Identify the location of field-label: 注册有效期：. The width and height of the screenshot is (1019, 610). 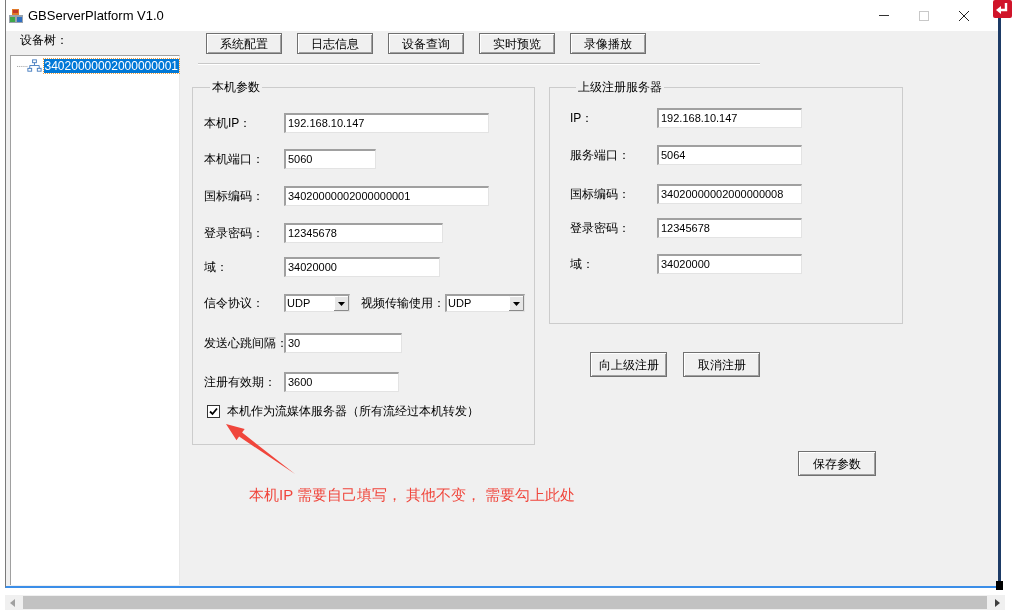
(240, 382).